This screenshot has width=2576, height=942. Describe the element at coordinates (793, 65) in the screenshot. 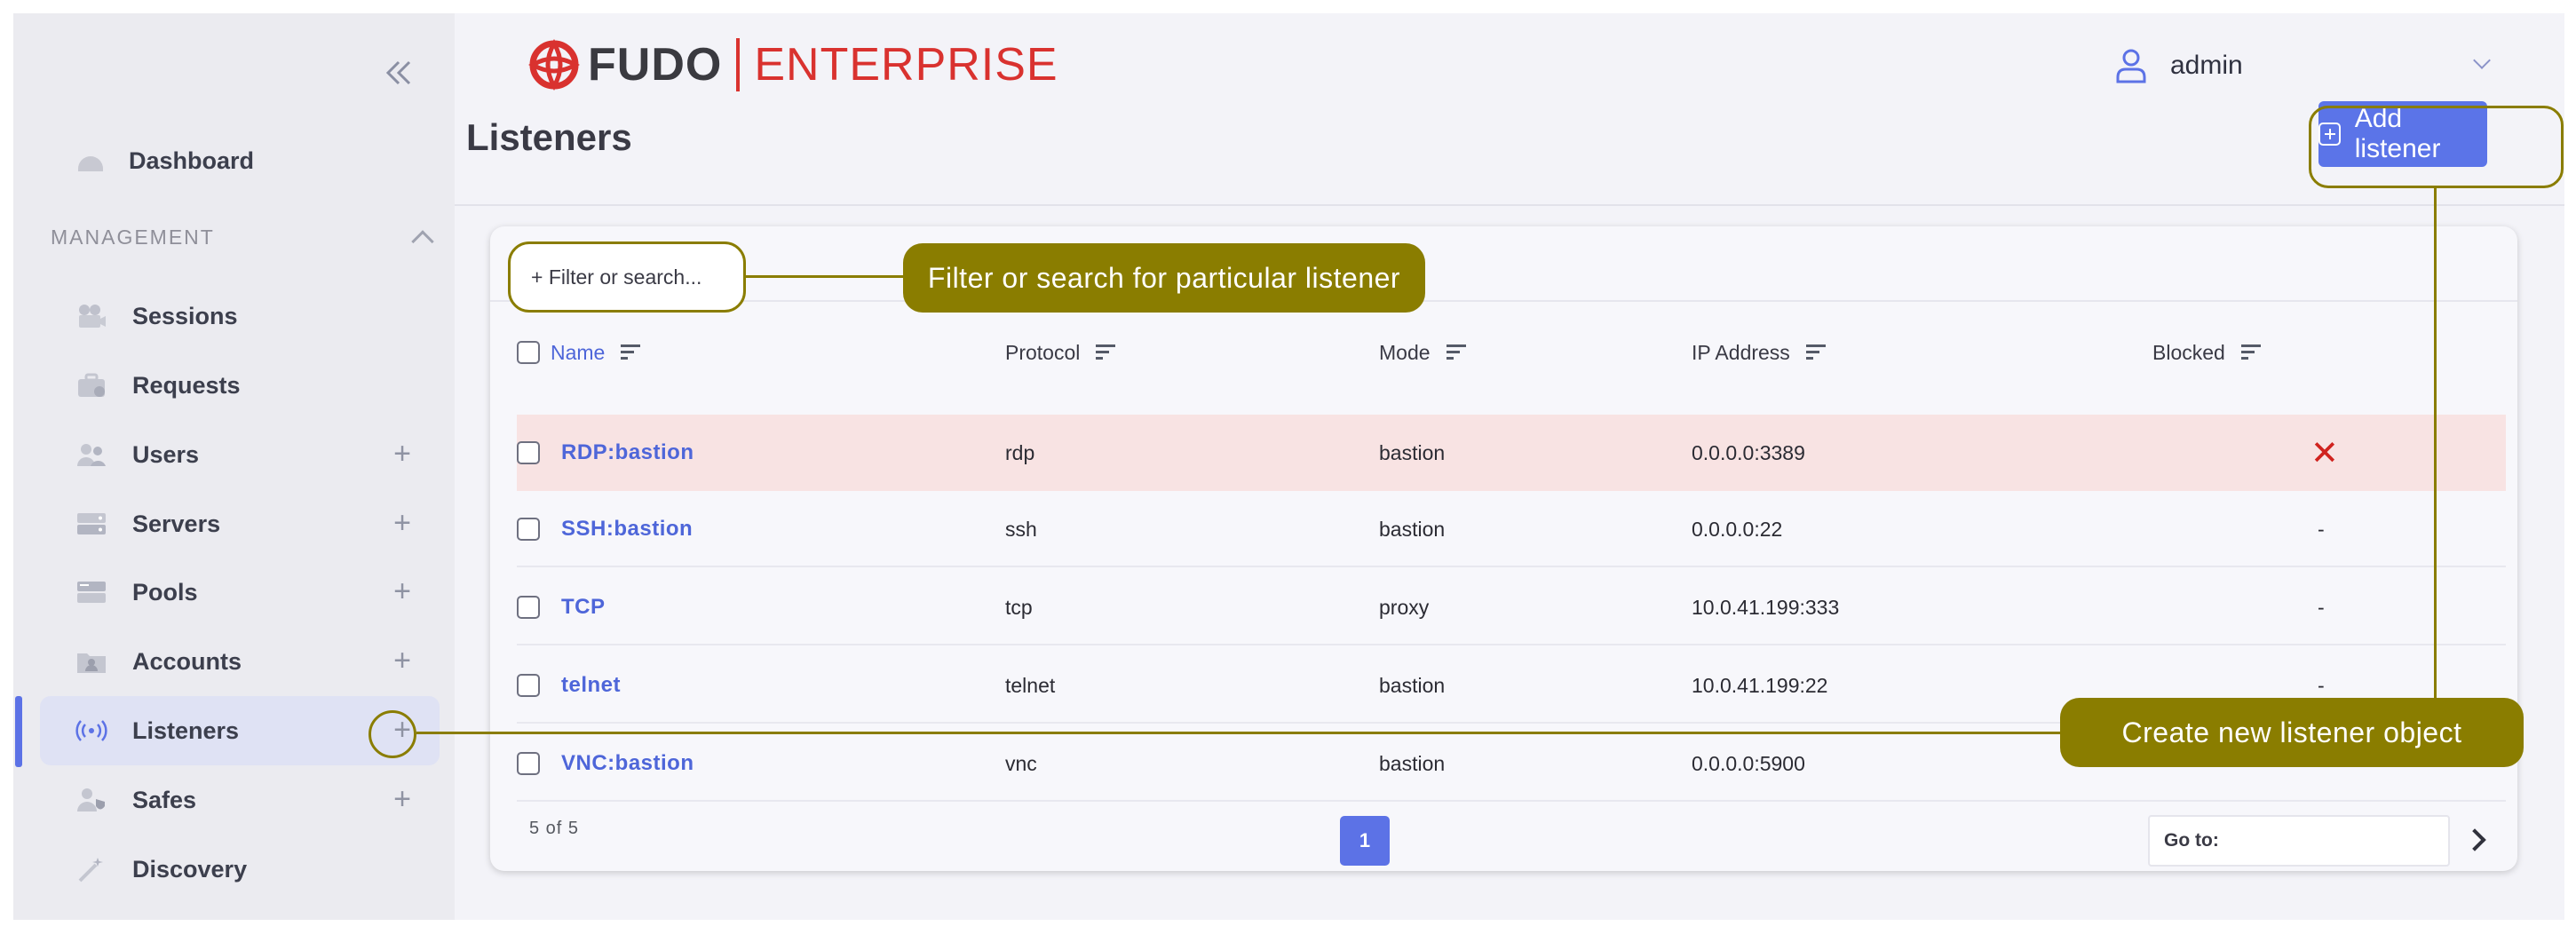

I see `fudo-logo: FUDO ENTERPRISE` at that location.